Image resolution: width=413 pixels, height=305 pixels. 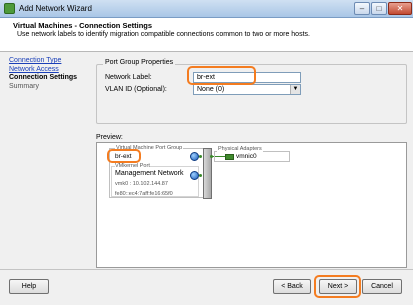 What do you see at coordinates (49, 61) in the screenshot?
I see `nav-step-connection-type: Connection Type` at bounding box center [49, 61].